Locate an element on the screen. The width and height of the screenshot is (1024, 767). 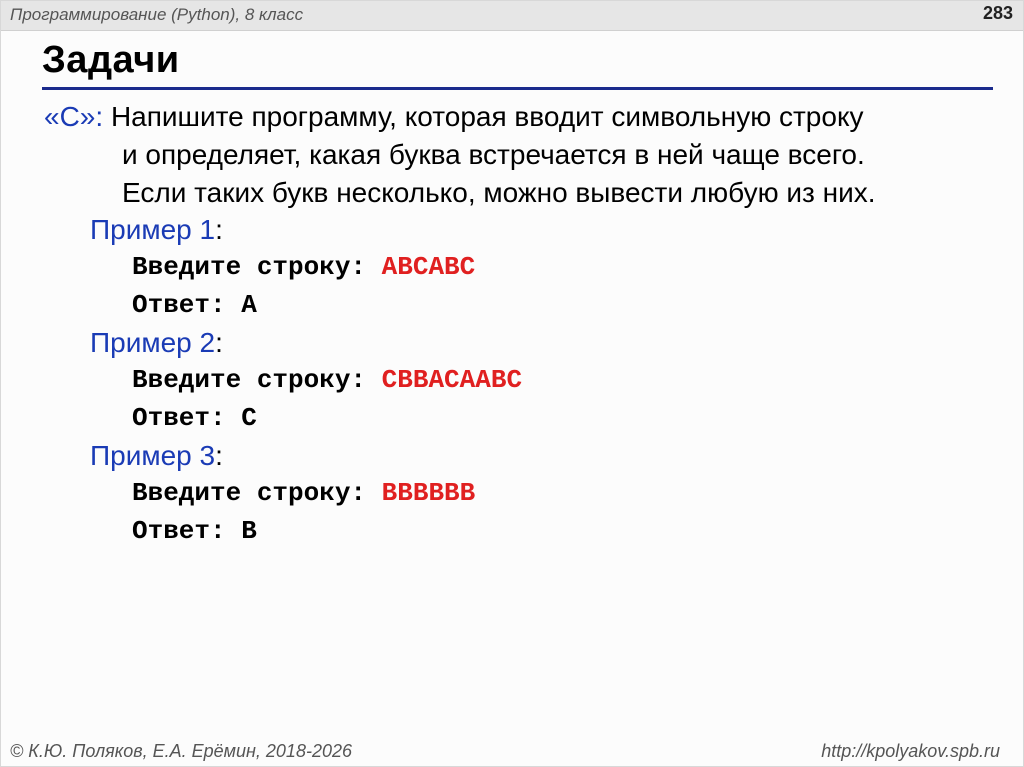
example-title-text: Пример 1 is located at coordinates (153, 229).